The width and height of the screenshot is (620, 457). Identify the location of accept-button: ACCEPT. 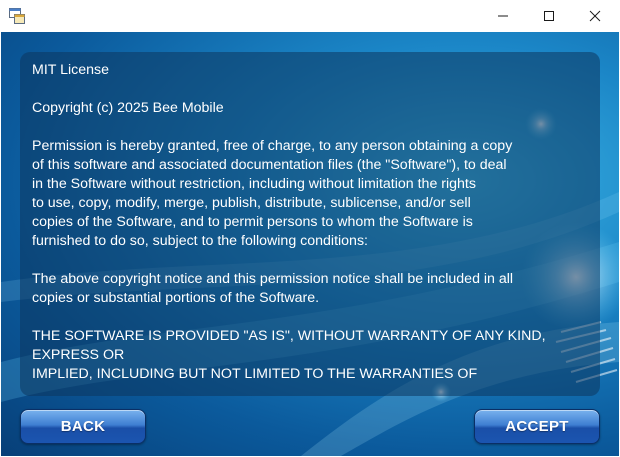
(537, 426).